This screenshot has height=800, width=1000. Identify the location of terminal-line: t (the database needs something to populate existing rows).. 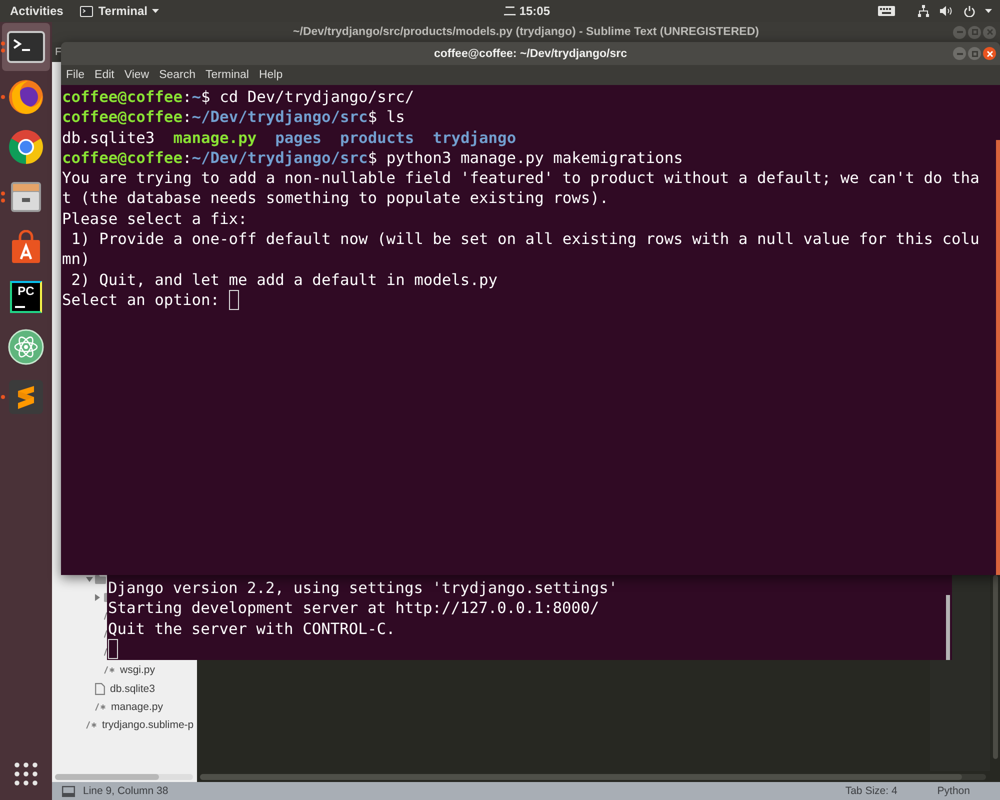
(335, 198).